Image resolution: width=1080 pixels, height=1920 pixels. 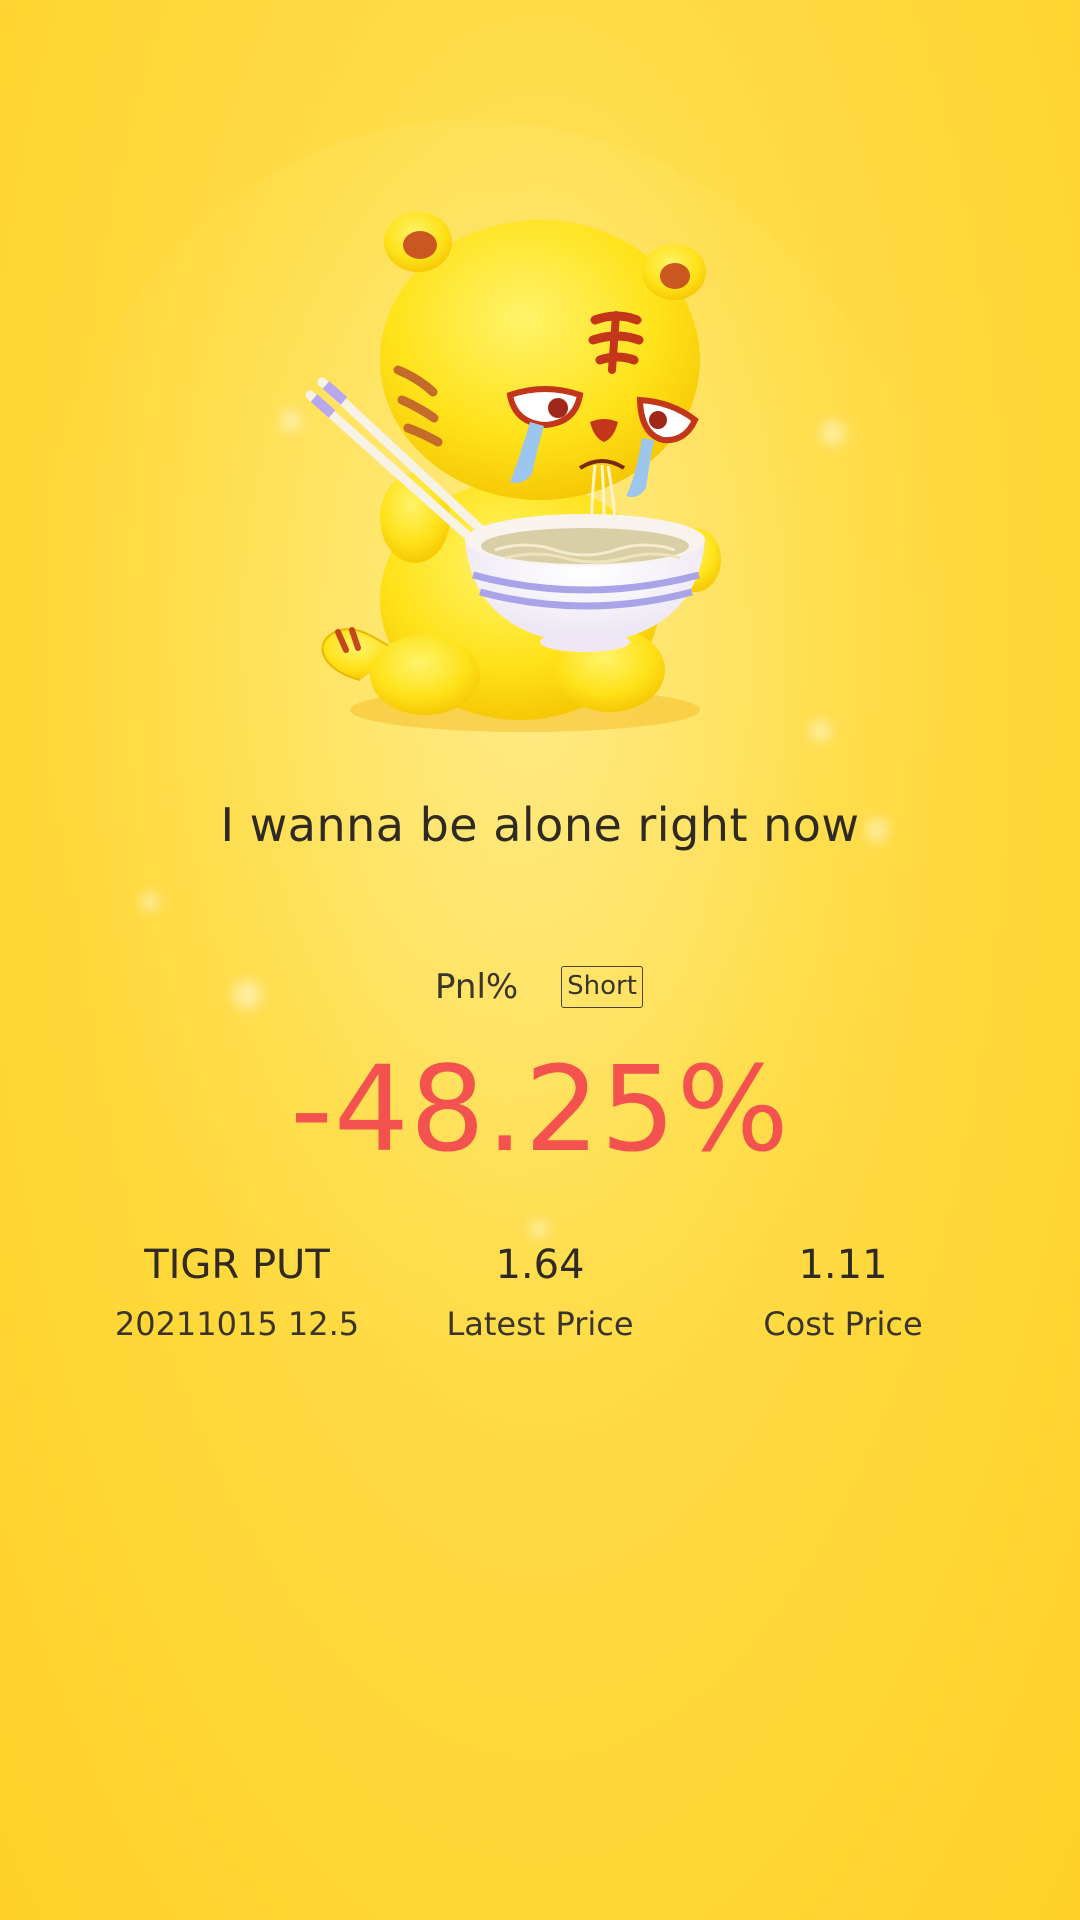 What do you see at coordinates (477, 987) in the screenshot?
I see `pnl-label: Pnl%` at bounding box center [477, 987].